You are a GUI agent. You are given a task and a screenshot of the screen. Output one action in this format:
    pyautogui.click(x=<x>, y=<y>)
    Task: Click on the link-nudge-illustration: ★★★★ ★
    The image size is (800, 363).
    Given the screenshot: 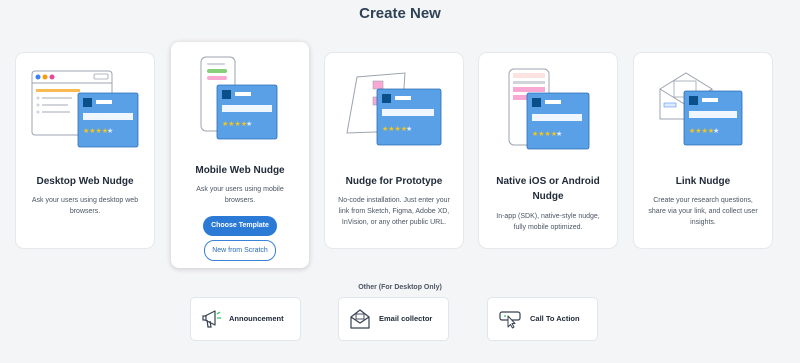 What is the action you would take?
    pyautogui.click(x=701, y=109)
    